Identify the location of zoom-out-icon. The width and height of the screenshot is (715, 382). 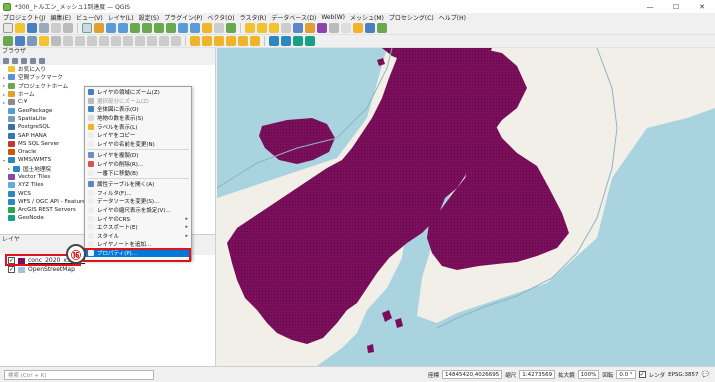
(123, 28).